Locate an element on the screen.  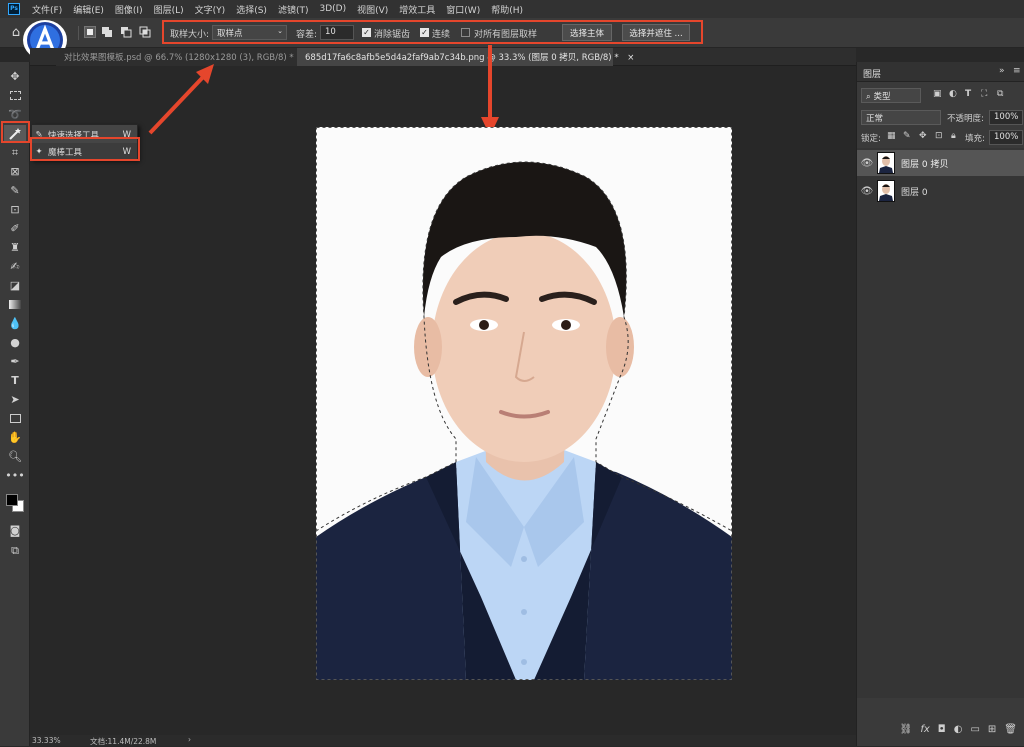
opacity-label: 不透明度: is located at coordinates (965, 119).